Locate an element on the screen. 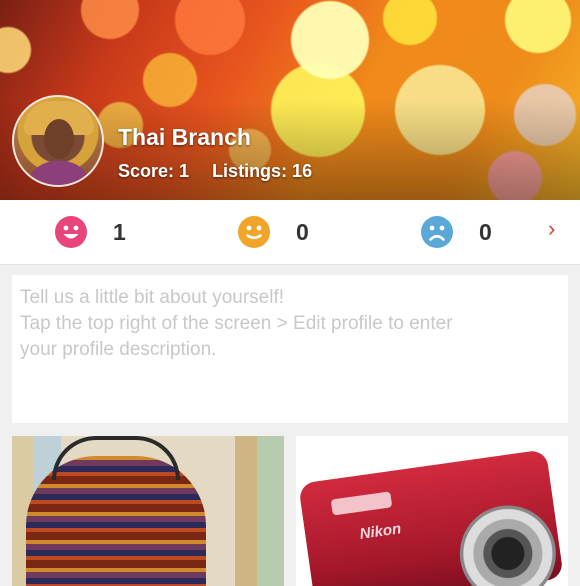  red-nikon-camera-photo: Nikon is located at coordinates (432, 511).